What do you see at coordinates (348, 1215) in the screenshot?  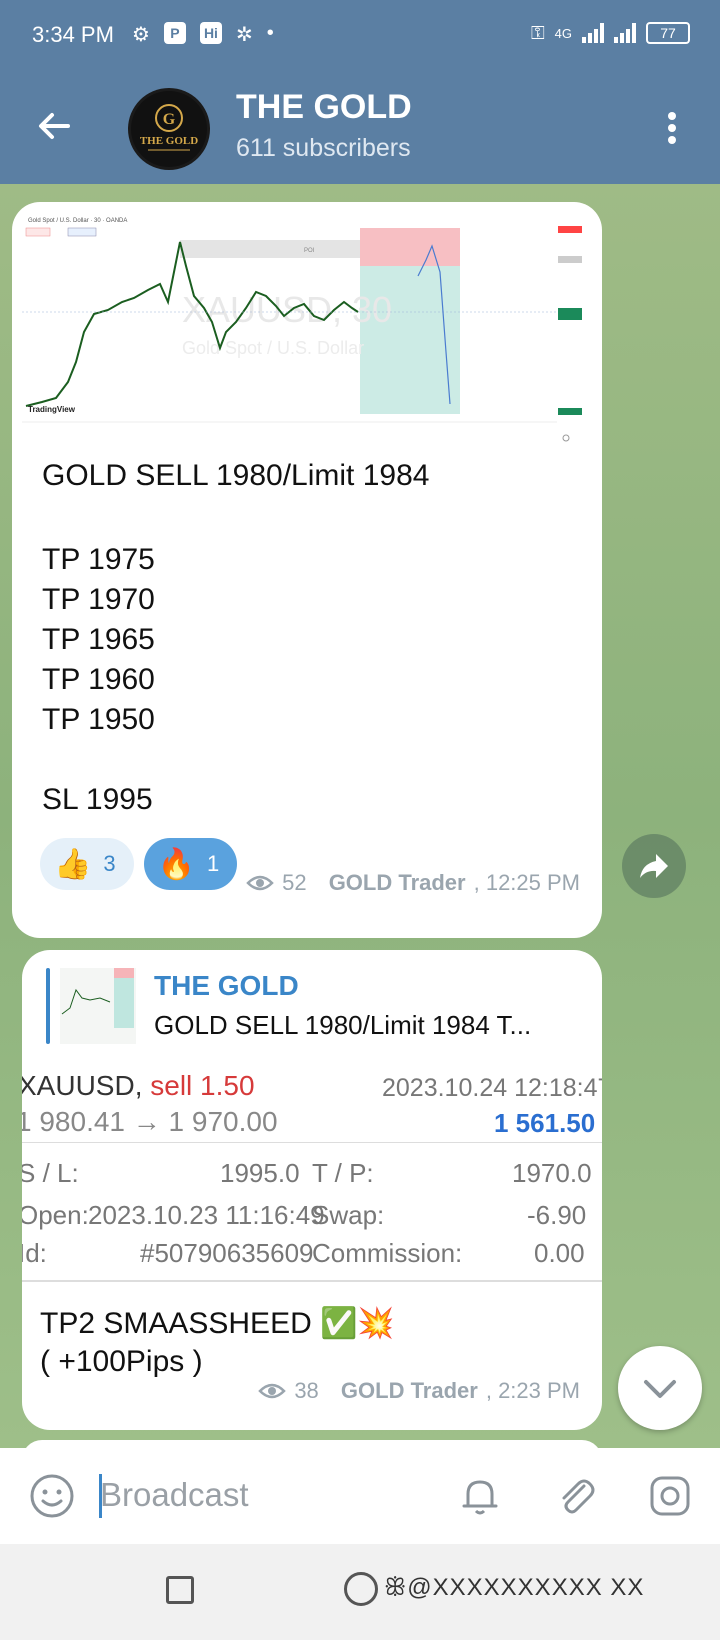 I see `swap-label: Swap:` at bounding box center [348, 1215].